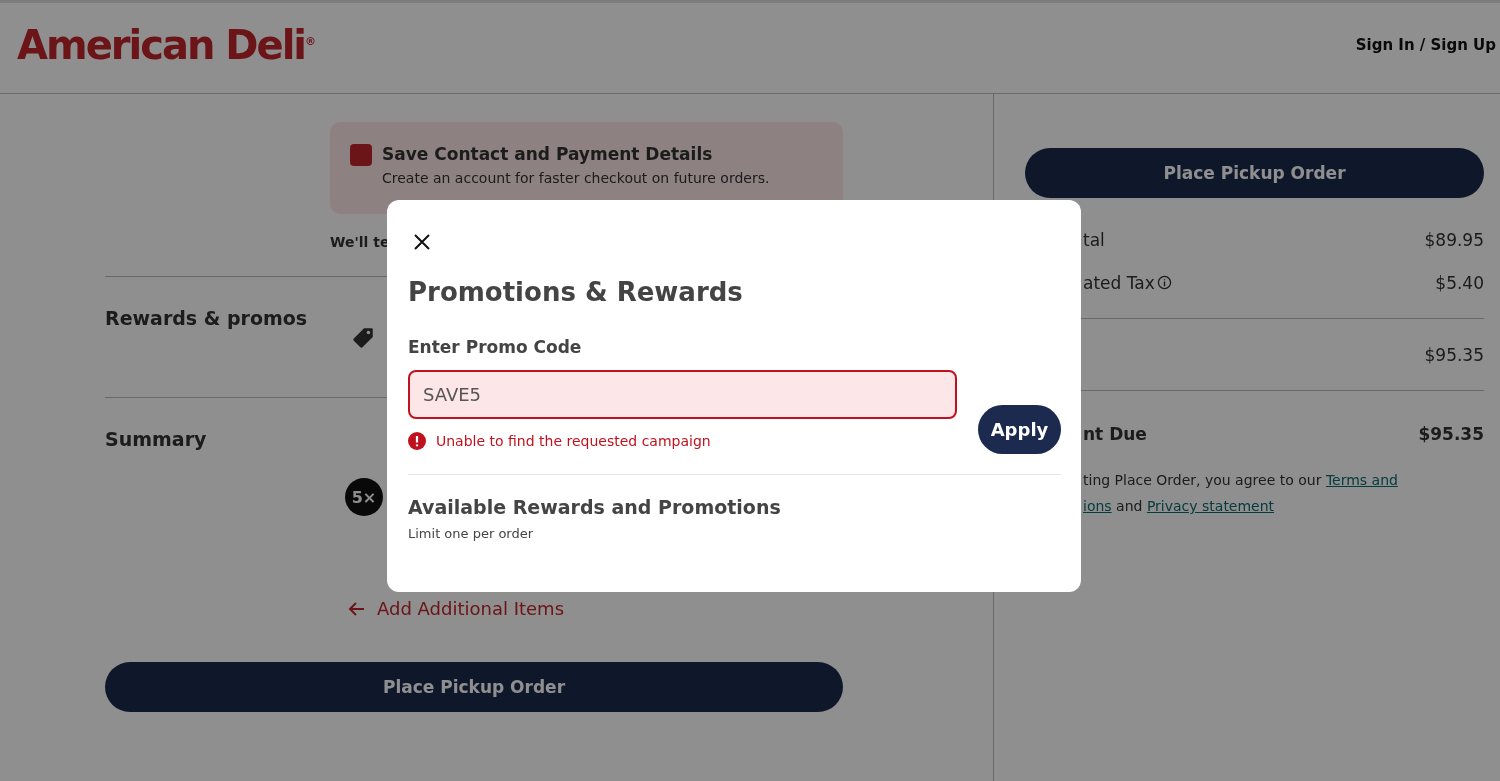 This screenshot has height=781, width=1500. I want to click on section-title: Summary, so click(156, 439).